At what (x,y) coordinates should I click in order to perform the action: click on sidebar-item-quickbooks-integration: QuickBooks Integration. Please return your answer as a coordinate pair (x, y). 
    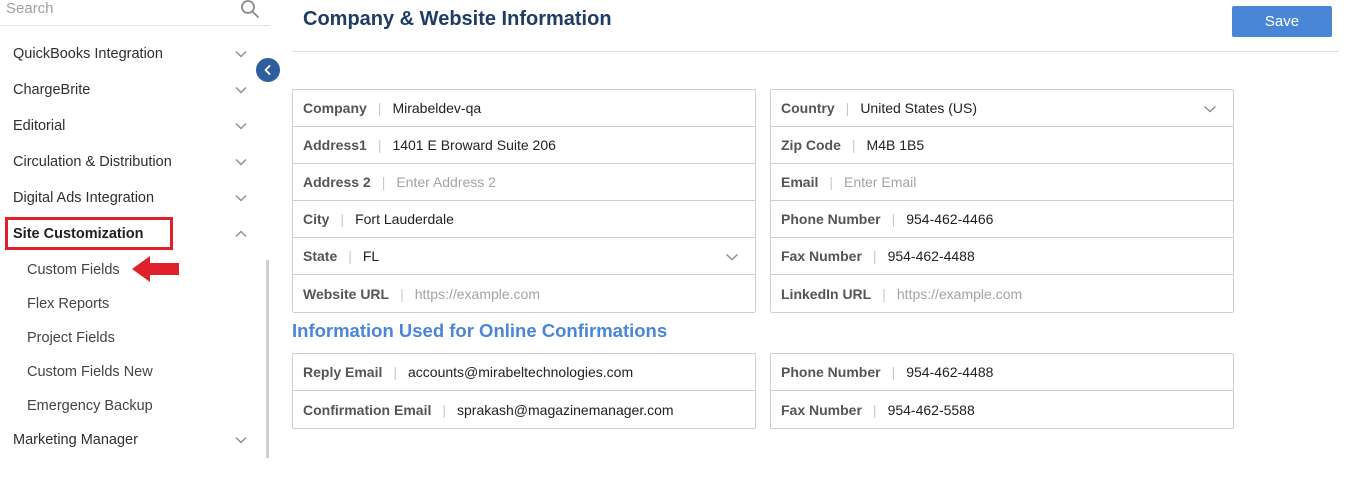
    Looking at the image, I should click on (133, 54).